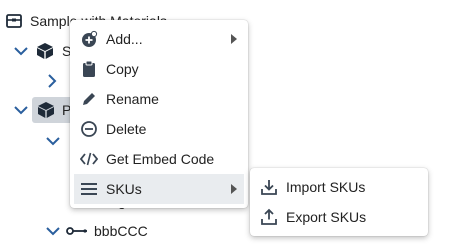 The height and width of the screenshot is (250, 463). Describe the element at coordinates (326, 187) in the screenshot. I see `menu-item-import-skus-label: Import SKUs` at that location.